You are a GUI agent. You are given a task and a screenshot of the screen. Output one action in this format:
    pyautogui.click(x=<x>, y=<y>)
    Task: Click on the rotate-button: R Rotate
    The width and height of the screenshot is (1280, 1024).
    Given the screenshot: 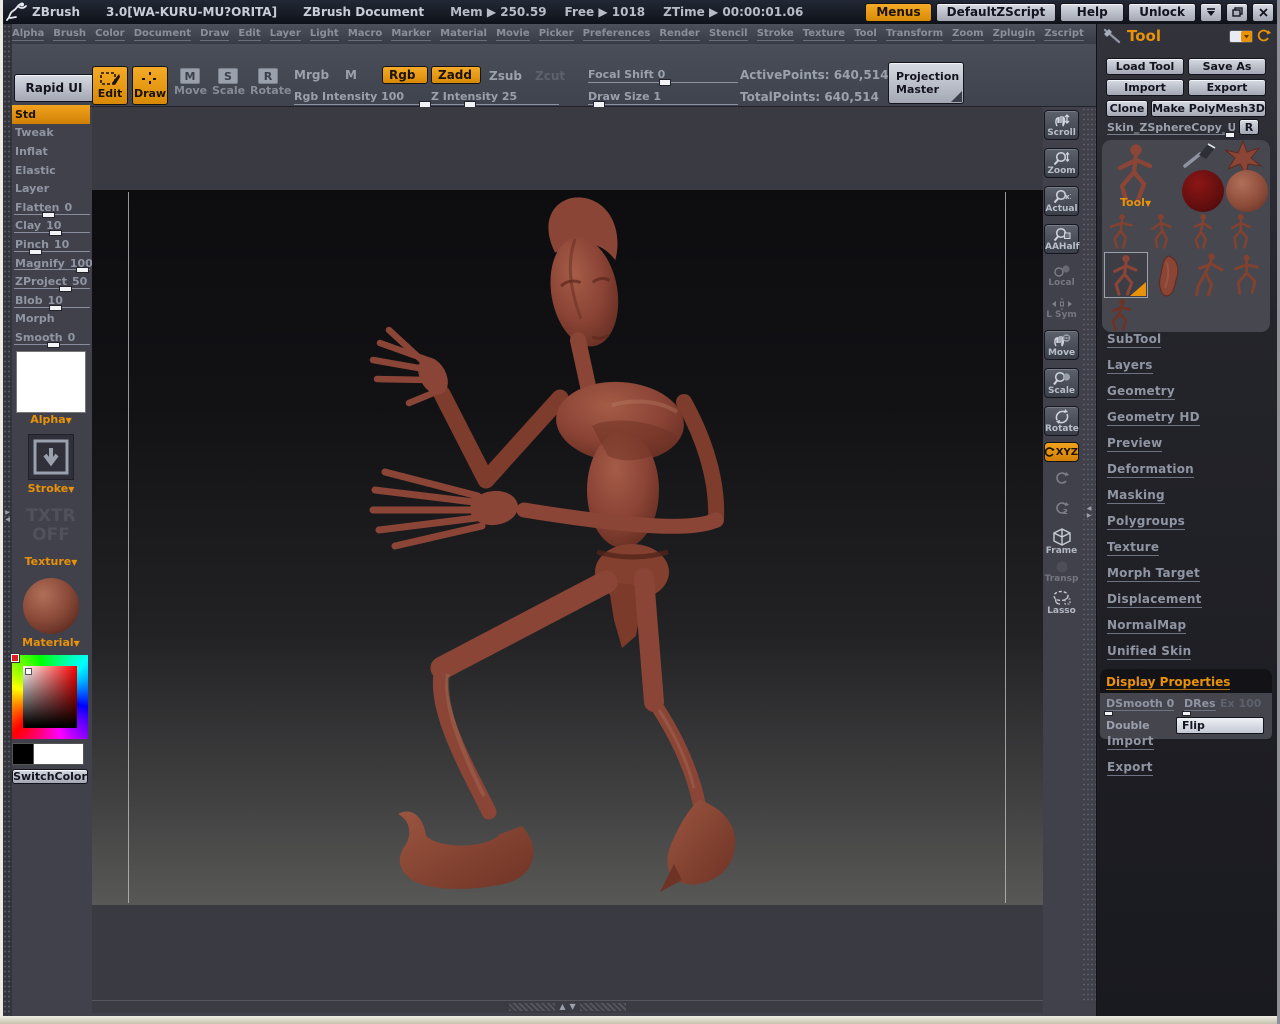 What is the action you would take?
    pyautogui.click(x=270, y=82)
    